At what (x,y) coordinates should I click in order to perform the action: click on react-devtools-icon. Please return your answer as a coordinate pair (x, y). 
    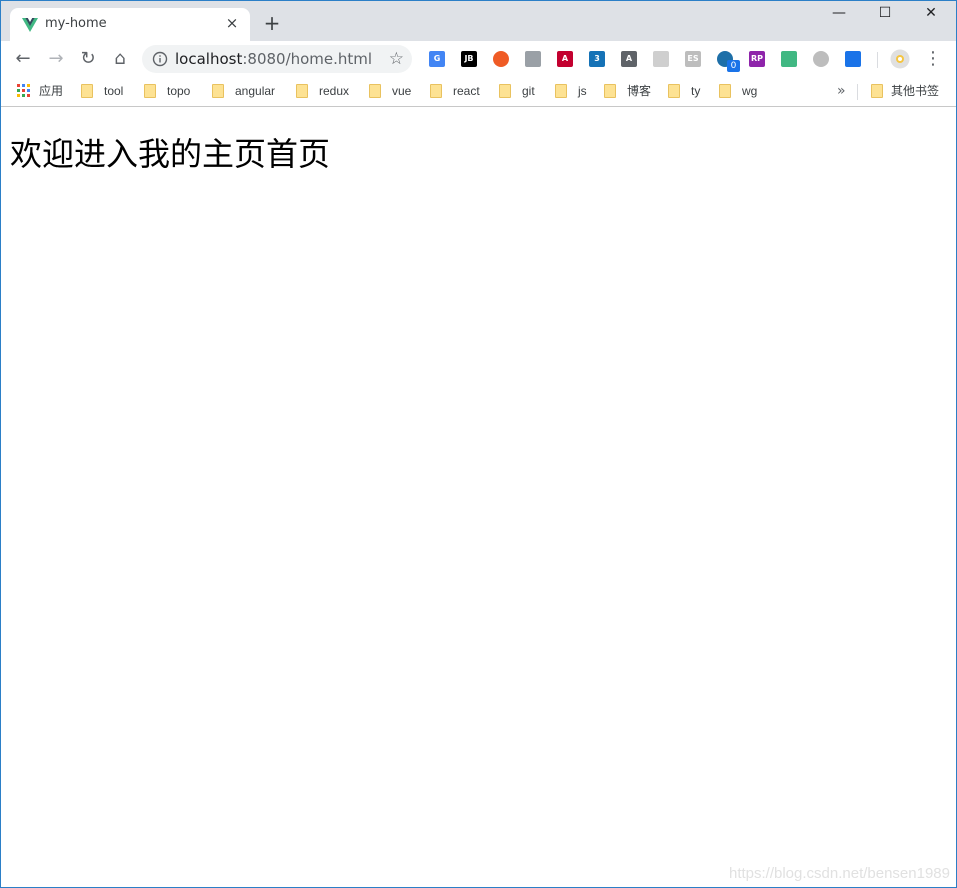
    Looking at the image, I should click on (661, 59).